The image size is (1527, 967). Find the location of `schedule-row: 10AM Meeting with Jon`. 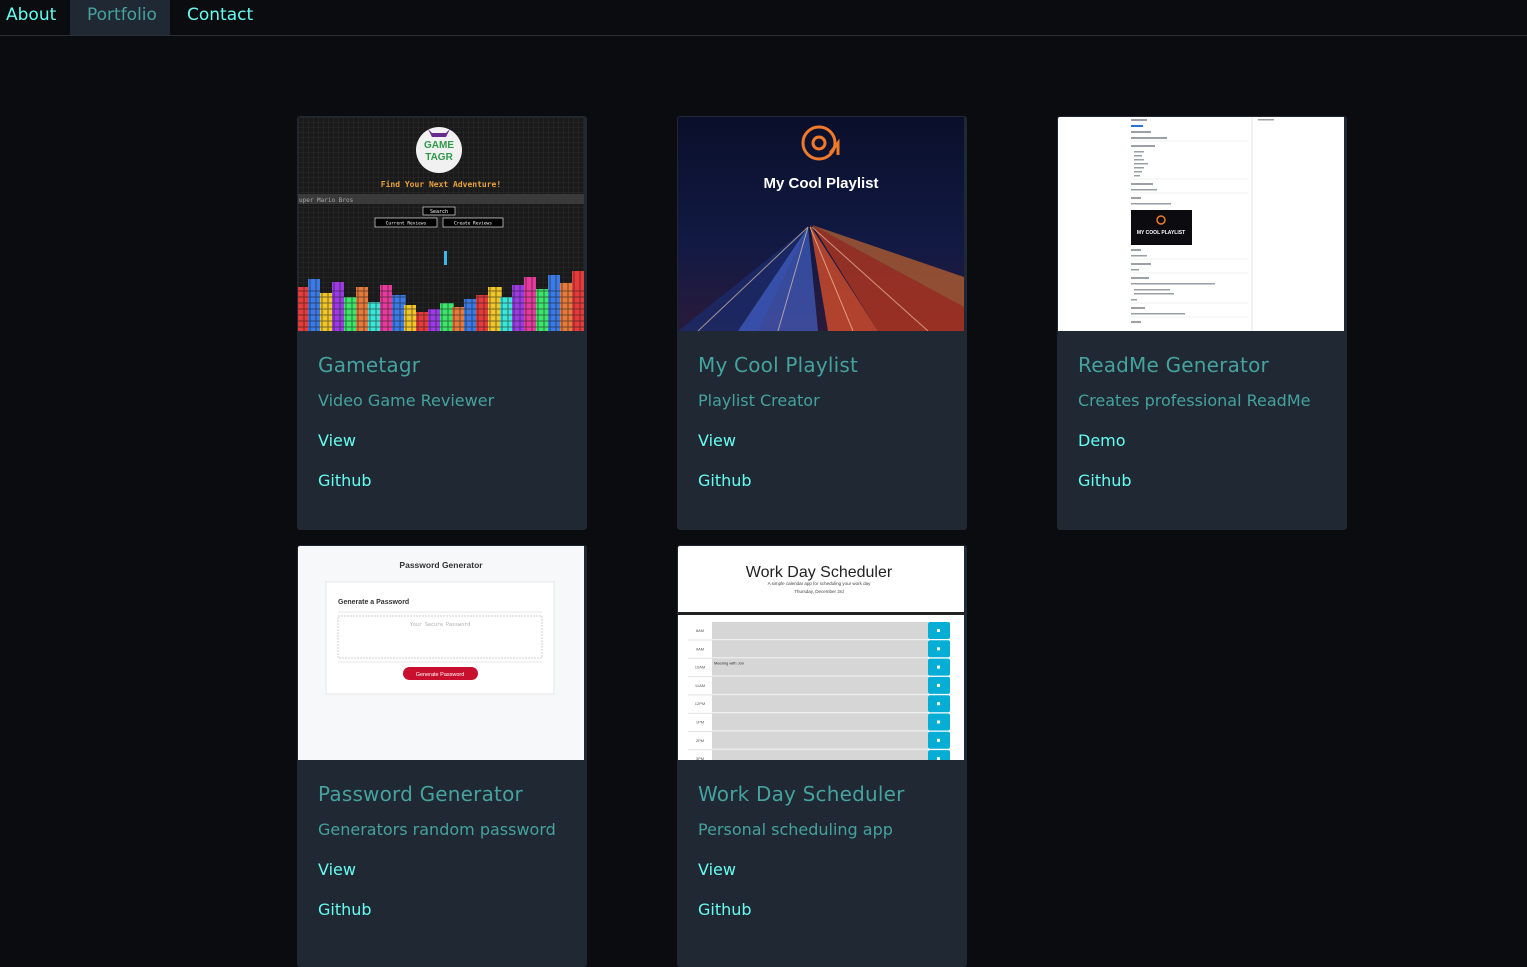

schedule-row: 10AM Meeting with Jon is located at coordinates (819, 668).